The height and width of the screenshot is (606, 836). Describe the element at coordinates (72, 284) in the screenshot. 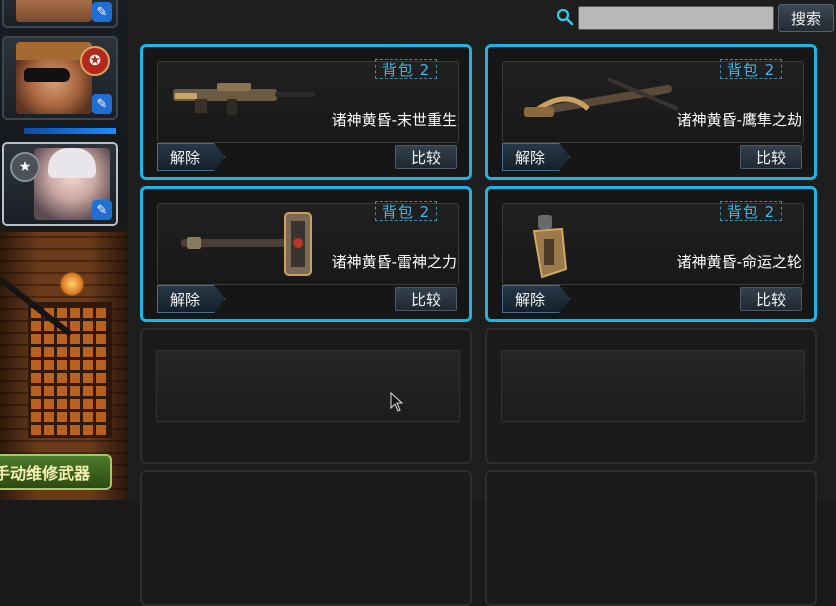

I see `lantern` at that location.